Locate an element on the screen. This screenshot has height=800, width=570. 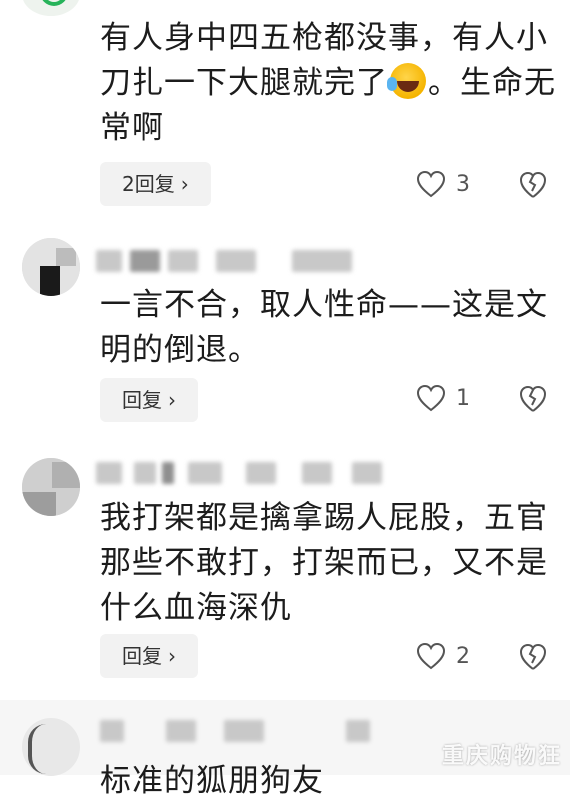
like-button: 1 is located at coordinates (443, 398).